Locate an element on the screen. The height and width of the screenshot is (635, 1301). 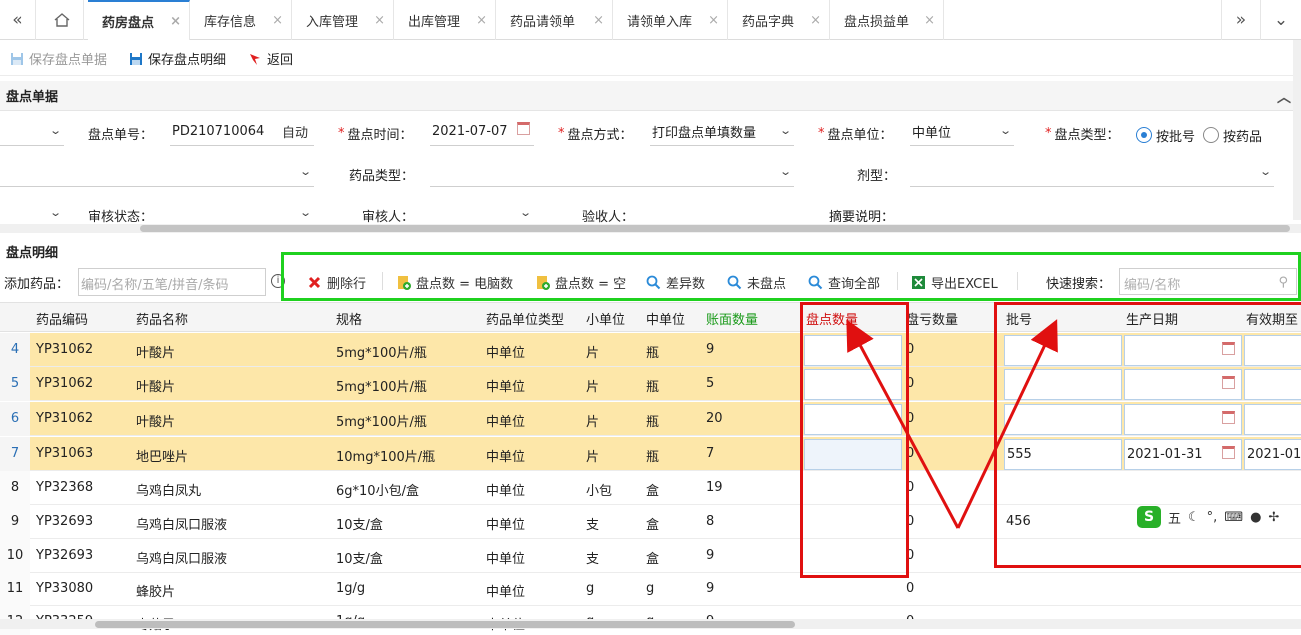
collapse-icon: ︿ is located at coordinates (1284, 97).